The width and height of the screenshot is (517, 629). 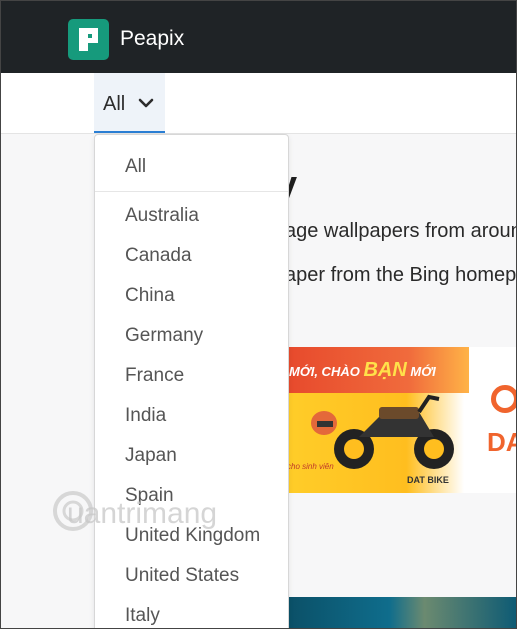 What do you see at coordinates (129, 103) in the screenshot?
I see `country-filter-toggle: All` at bounding box center [129, 103].